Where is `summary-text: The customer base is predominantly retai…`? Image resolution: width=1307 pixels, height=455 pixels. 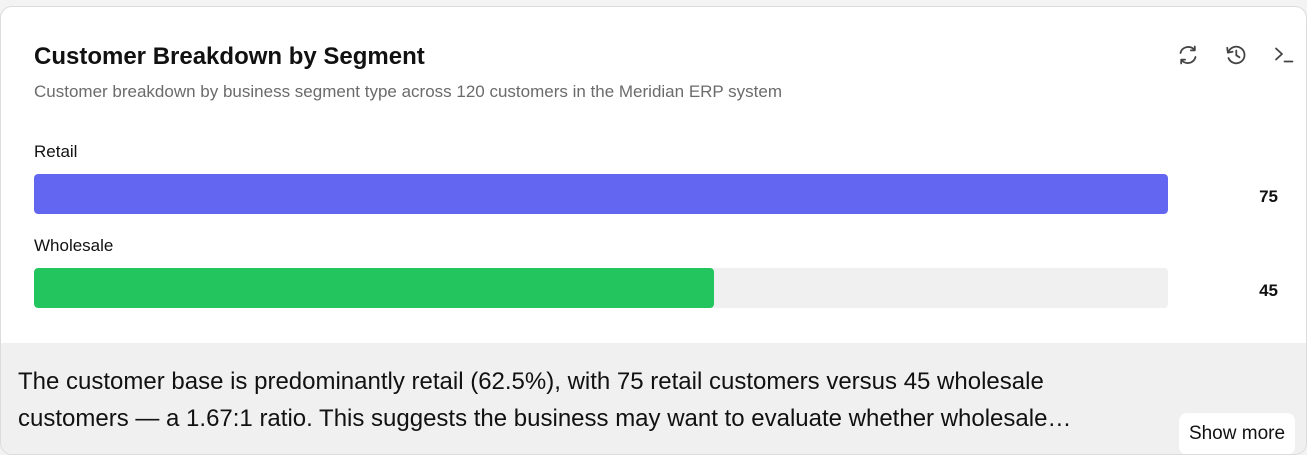 summary-text: The customer base is predominantly retai… is located at coordinates (545, 400).